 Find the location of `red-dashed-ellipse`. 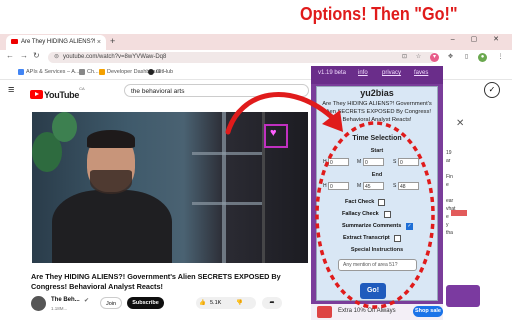

red-dashed-ellipse is located at coordinates (375, 215).